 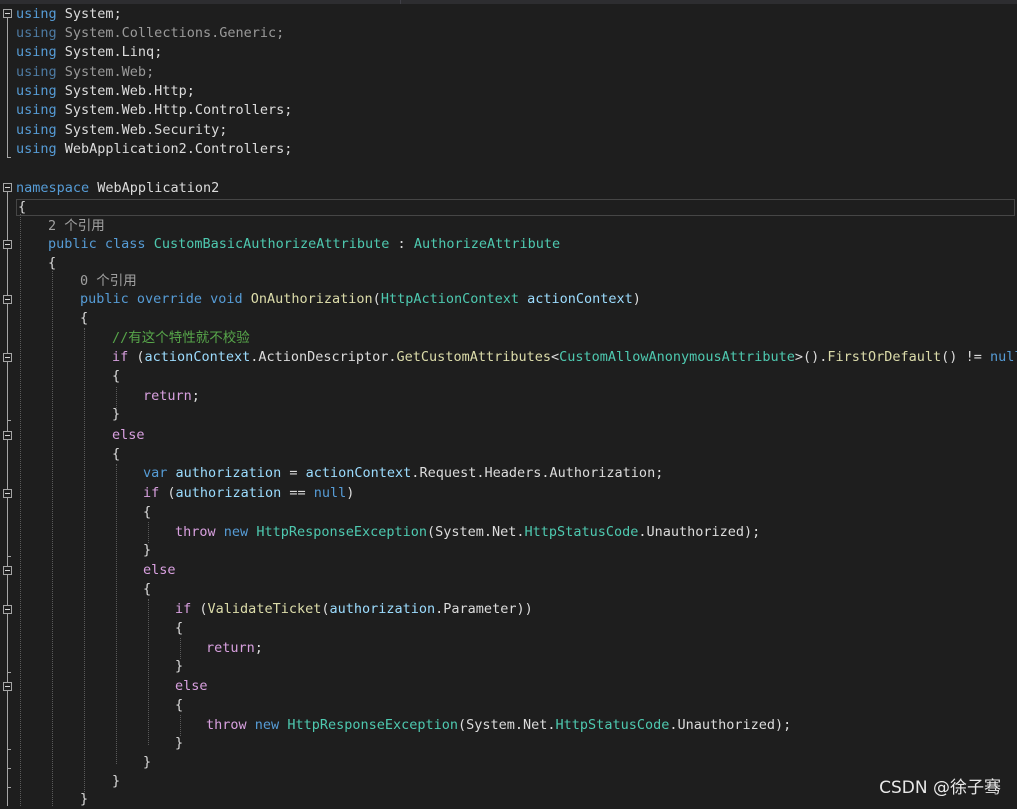 What do you see at coordinates (147, 512) in the screenshot?
I see `code-line-if-null-open: {` at bounding box center [147, 512].